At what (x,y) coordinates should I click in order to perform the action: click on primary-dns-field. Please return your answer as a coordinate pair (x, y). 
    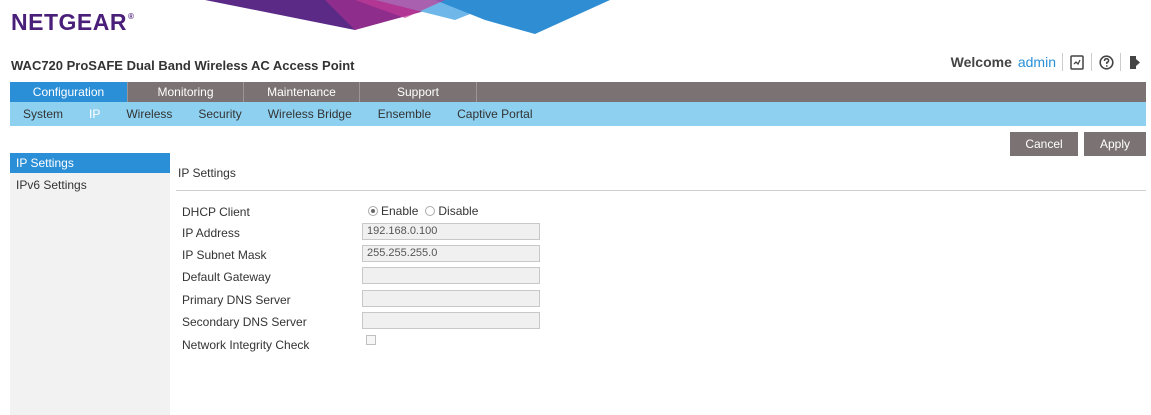
    Looking at the image, I should click on (451, 298).